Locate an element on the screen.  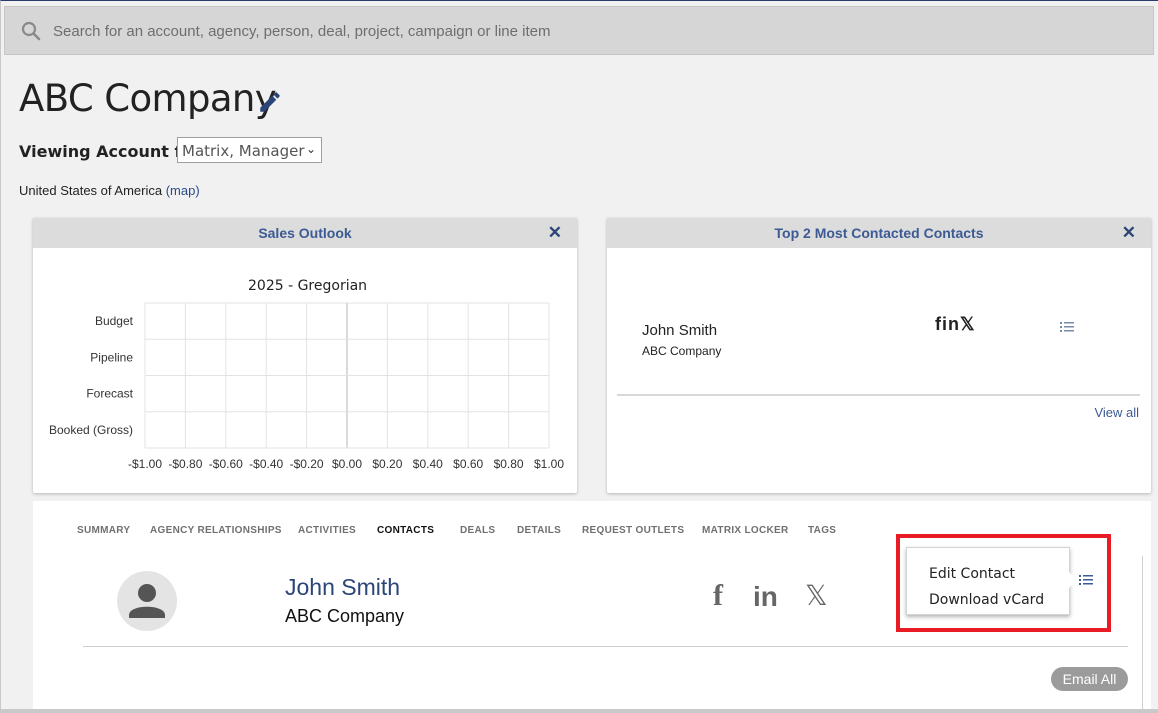
social-icons: fin𝕏 is located at coordinates (955, 324).